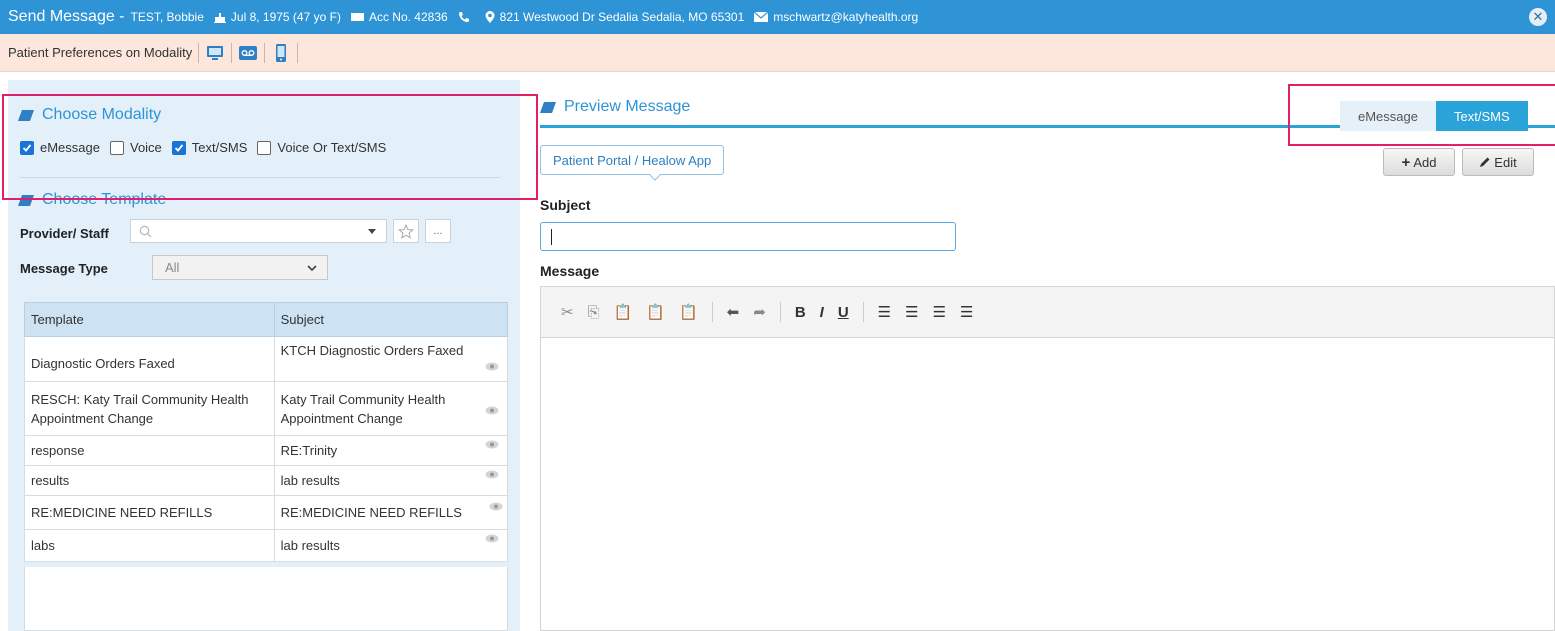 The image size is (1555, 631). I want to click on pencil-icon, so click(1485, 162).